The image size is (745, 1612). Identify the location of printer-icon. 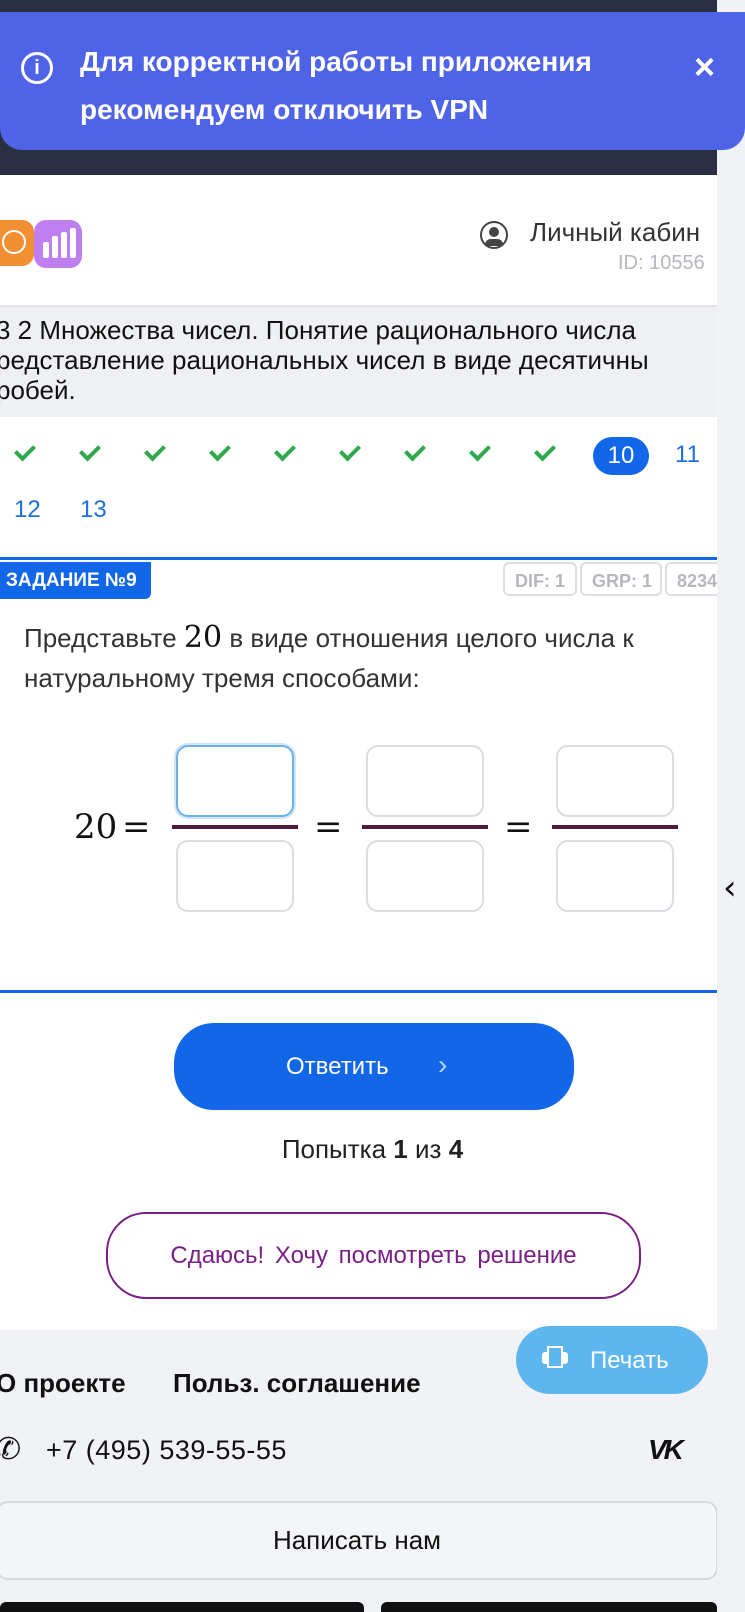
(555, 1357).